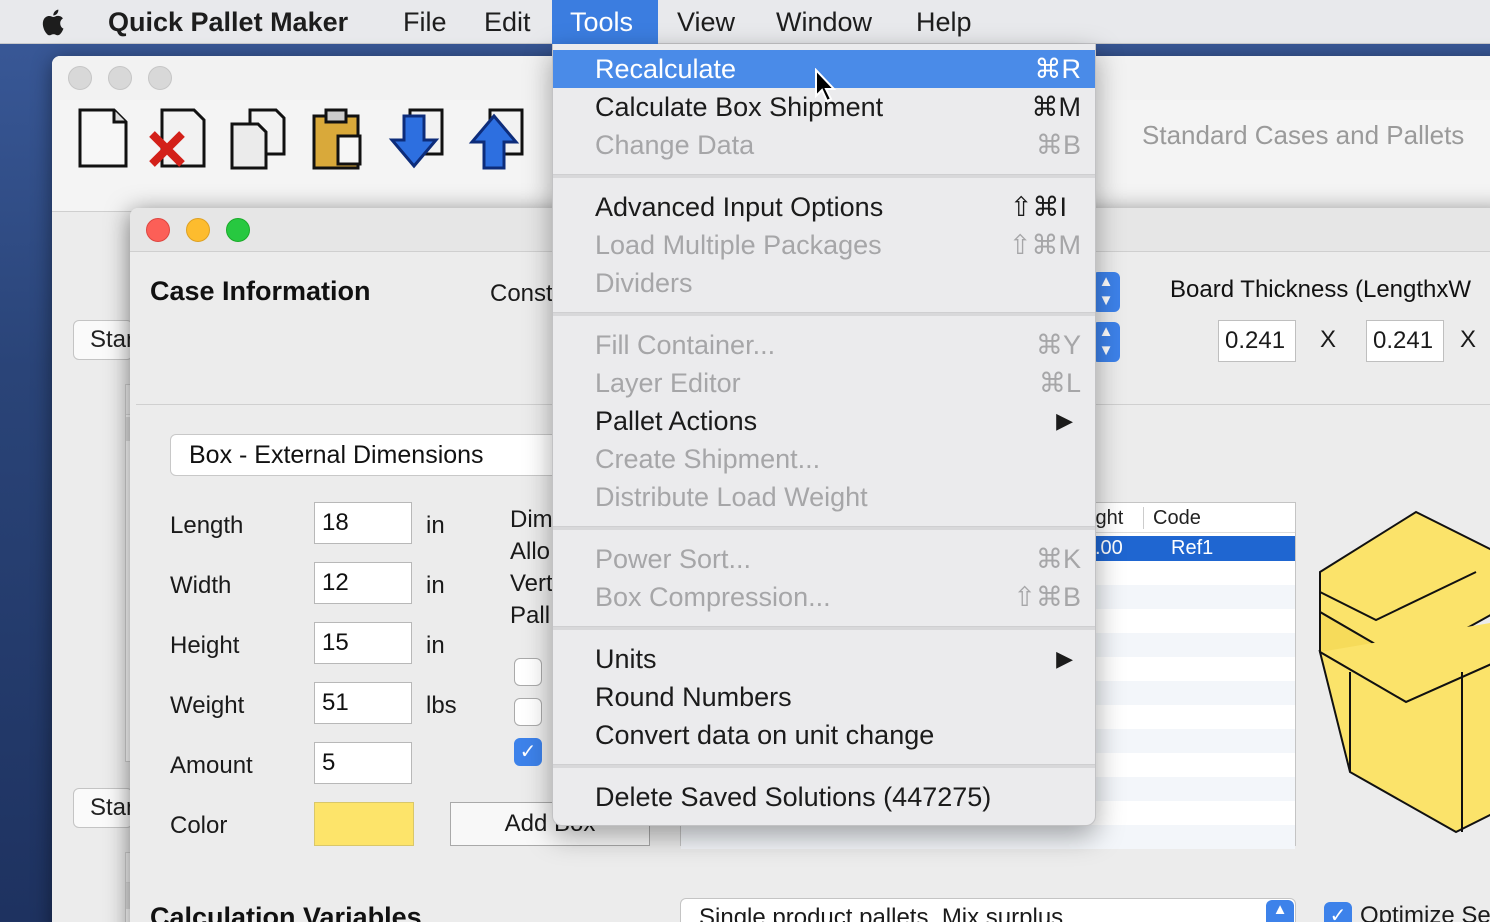 This screenshot has height=922, width=1490. I want to click on menu-item-pallet-actions: Pallet Actions ▶, so click(824, 421).